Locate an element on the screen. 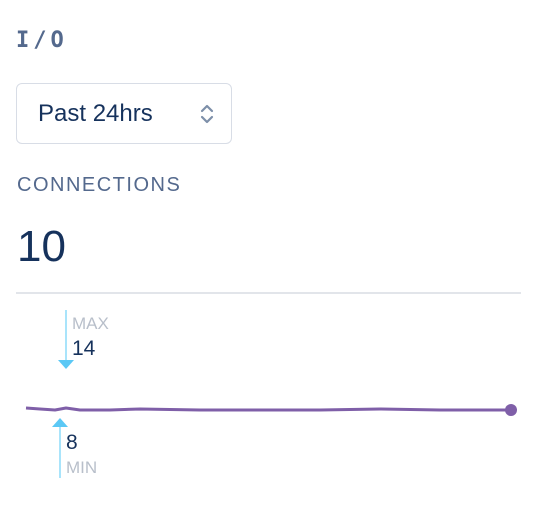 Image resolution: width=558 pixels, height=506 pixels. min-value: 8 is located at coordinates (72, 442).